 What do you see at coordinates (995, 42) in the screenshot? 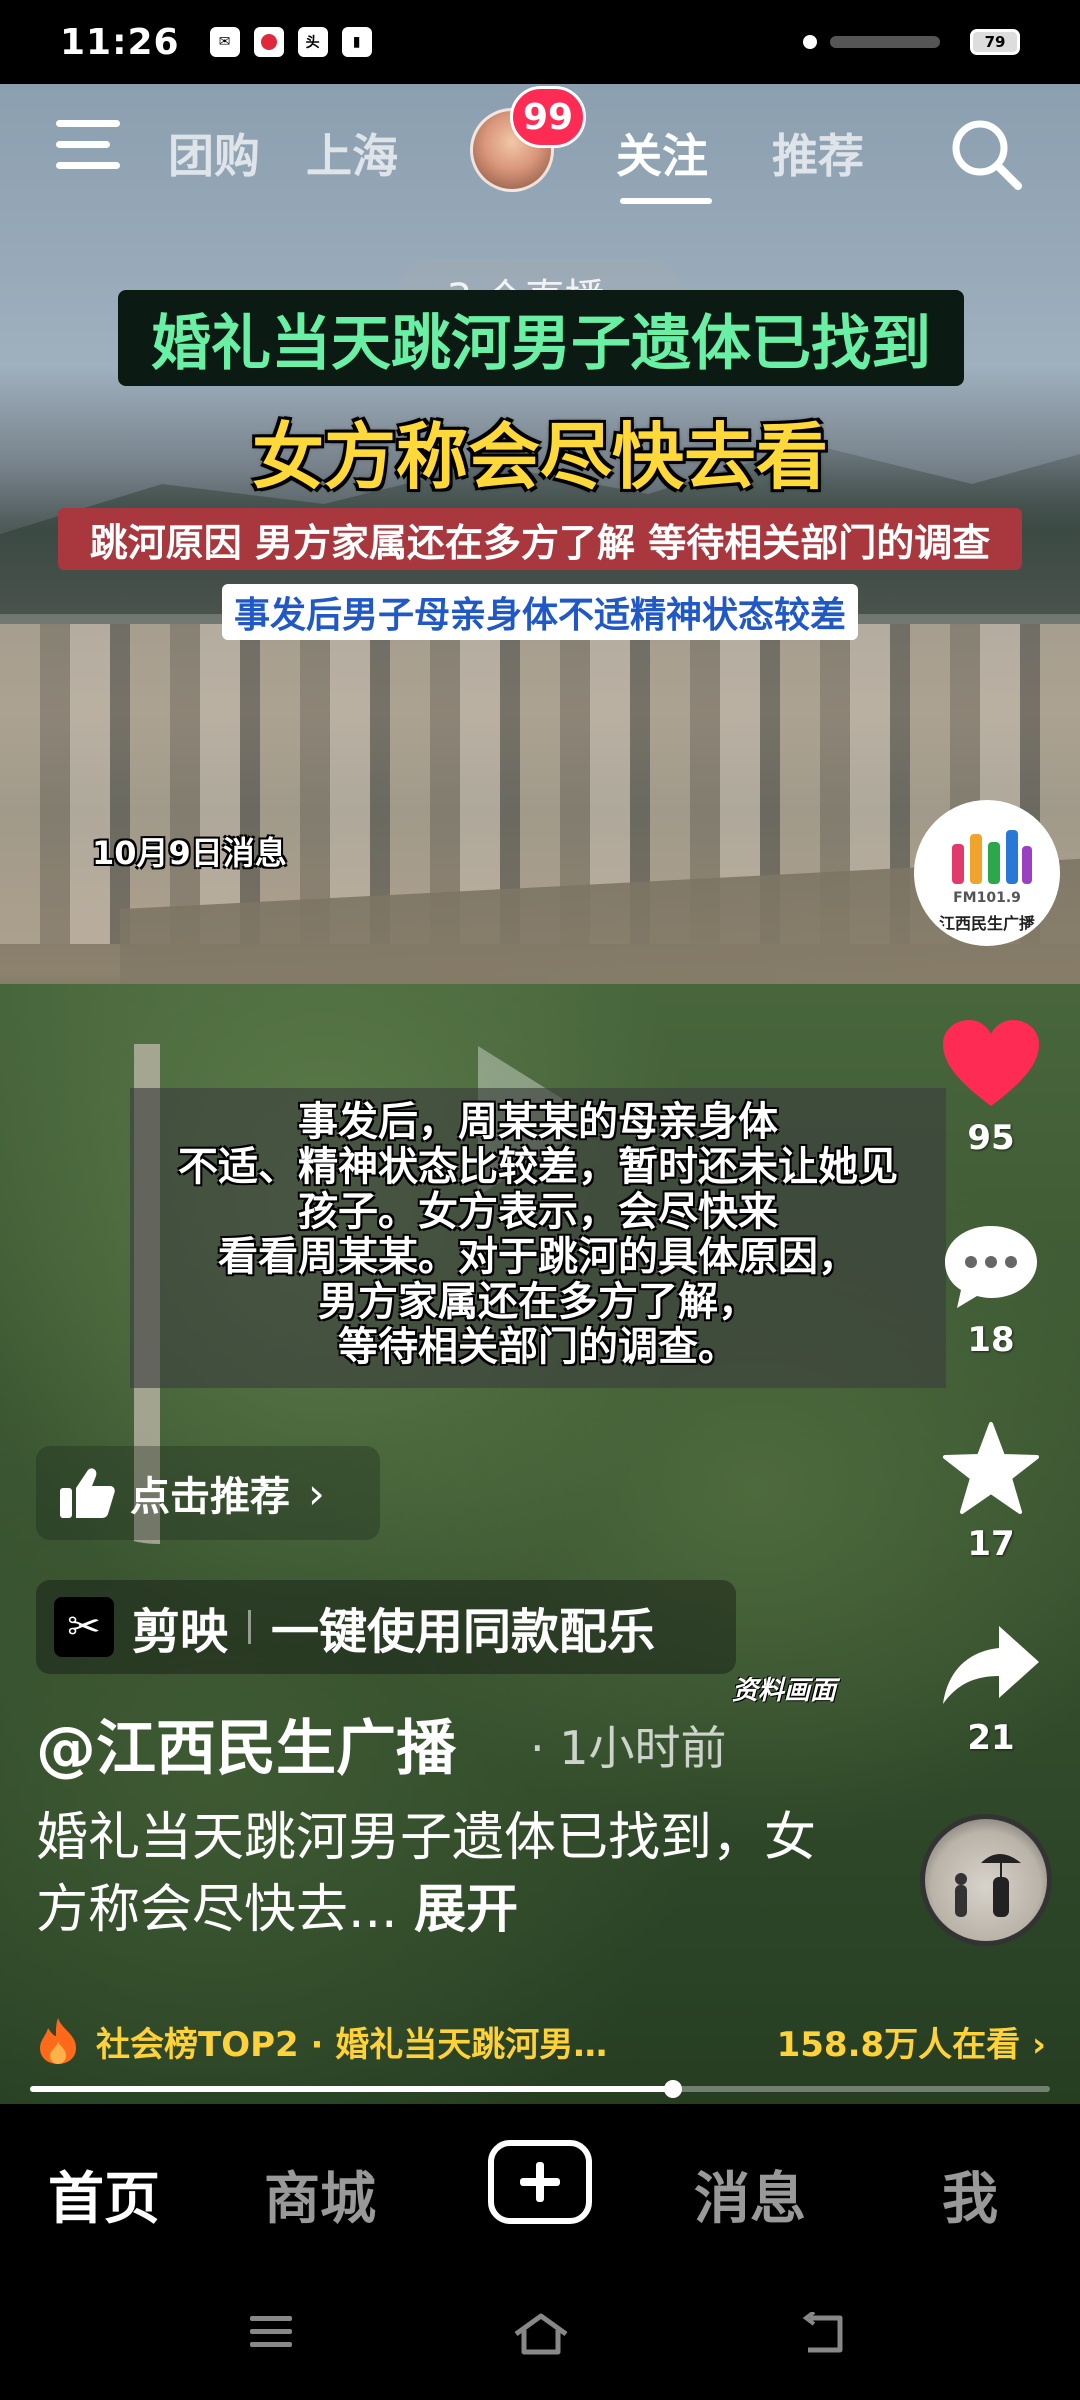
I see `battery-icon: 79` at bounding box center [995, 42].